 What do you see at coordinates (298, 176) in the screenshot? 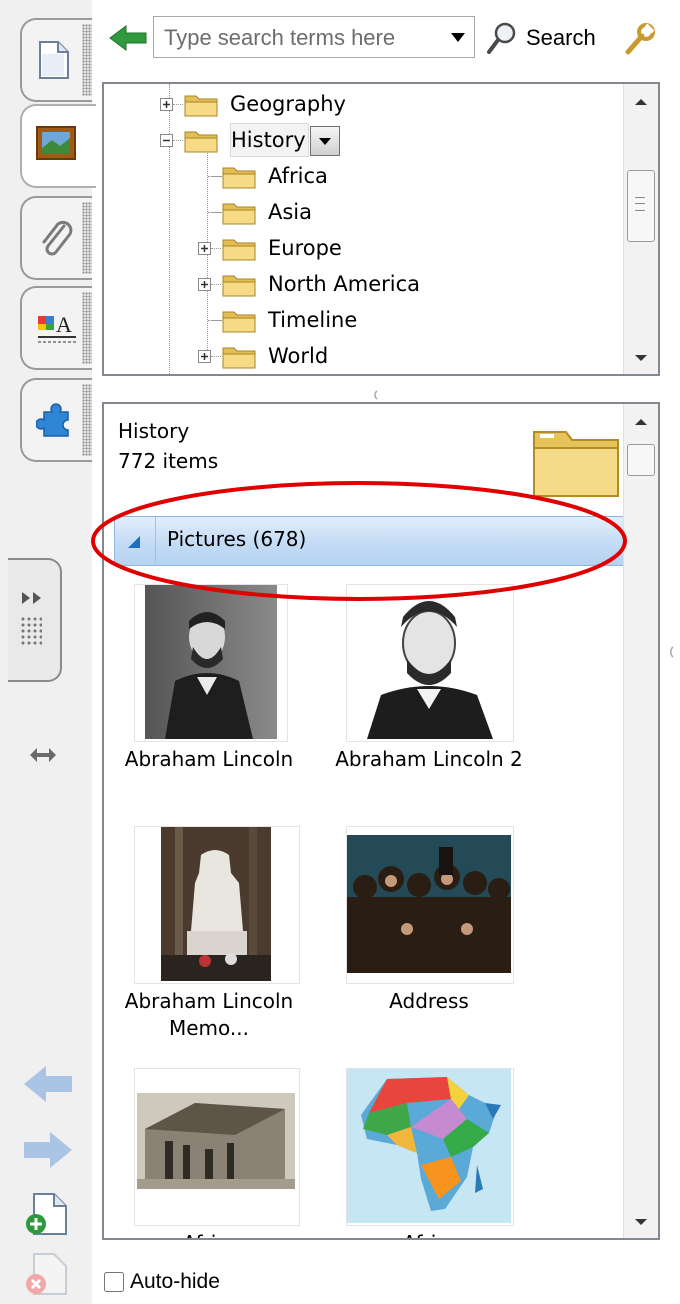
I see `tree-item-label: Africa` at bounding box center [298, 176].